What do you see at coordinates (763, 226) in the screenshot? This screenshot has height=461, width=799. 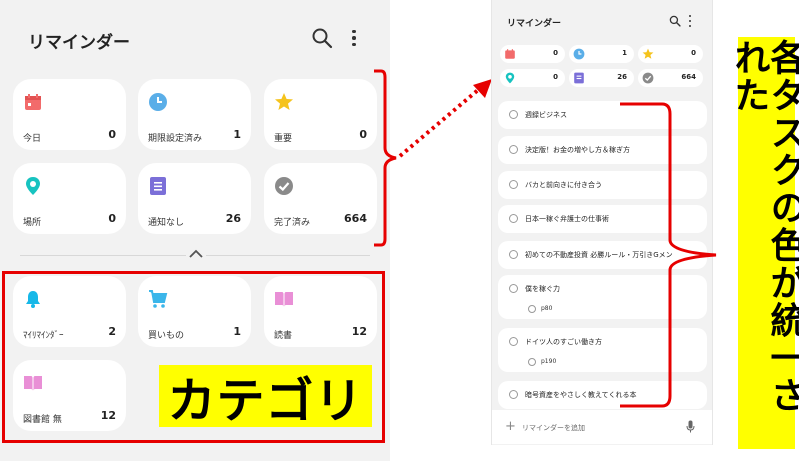 I see `vertical-caption-text: 各タスクの色が統一された` at bounding box center [763, 226].